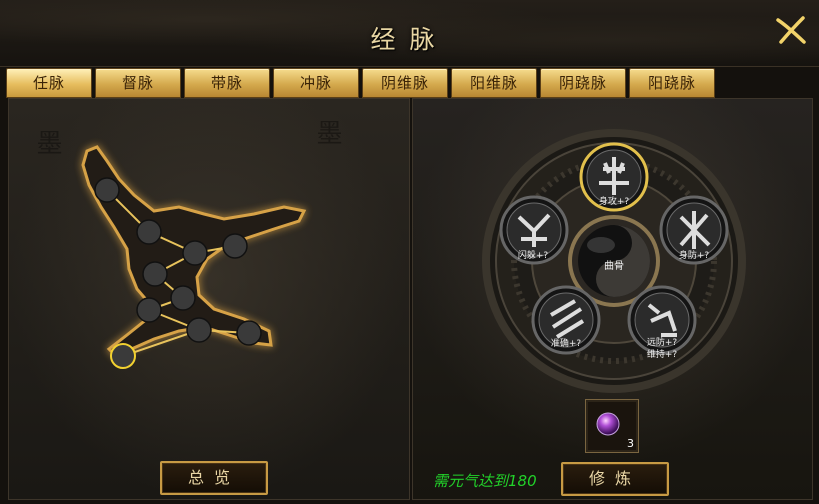 This screenshot has height=504, width=819. Describe the element at coordinates (49, 83) in the screenshot. I see `tab-ren: 任脉` at that location.